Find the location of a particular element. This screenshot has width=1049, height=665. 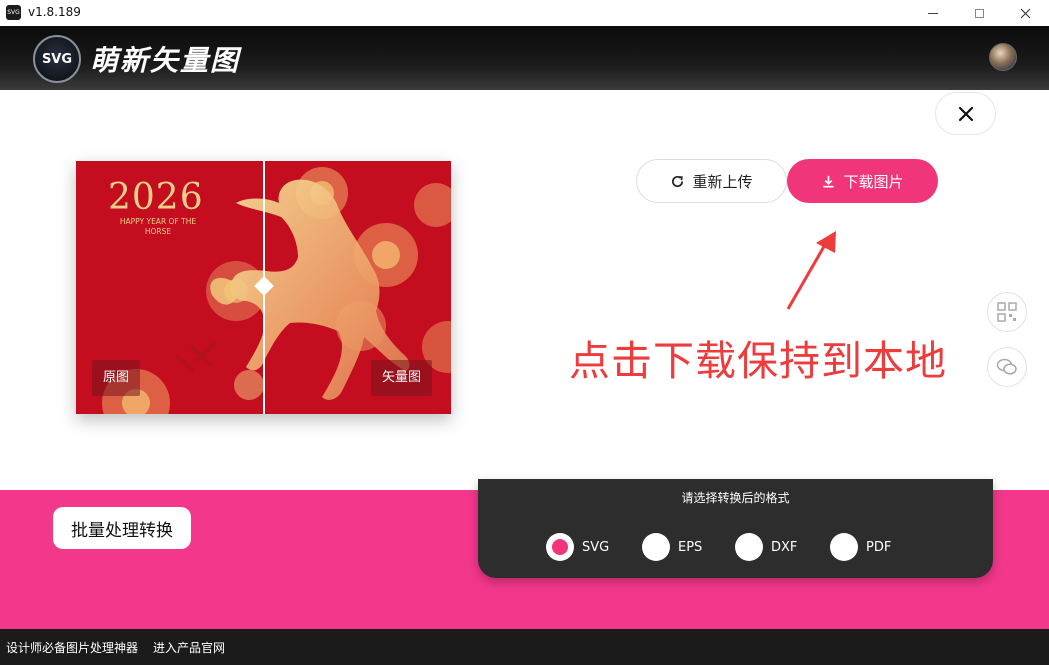

app-logo: SVG is located at coordinates (57, 59).